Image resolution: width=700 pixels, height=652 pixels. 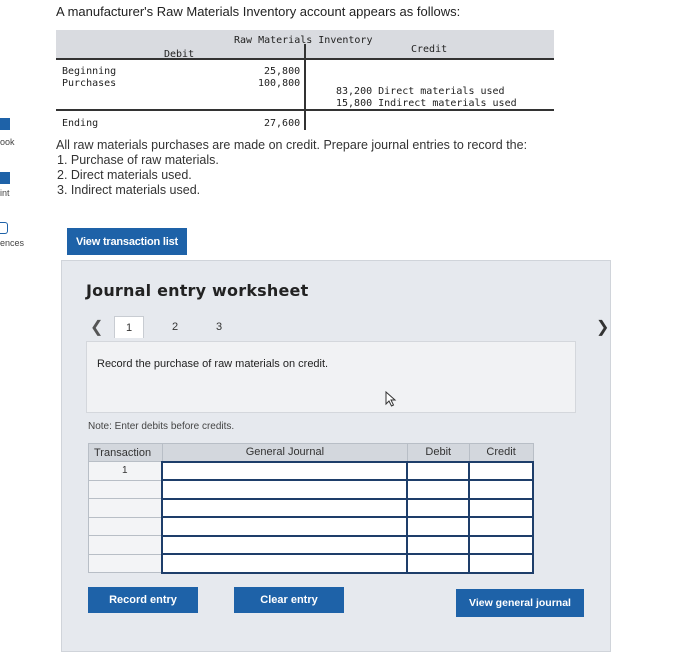 What do you see at coordinates (5, 193) in the screenshot?
I see `rail-item-print: int` at bounding box center [5, 193].